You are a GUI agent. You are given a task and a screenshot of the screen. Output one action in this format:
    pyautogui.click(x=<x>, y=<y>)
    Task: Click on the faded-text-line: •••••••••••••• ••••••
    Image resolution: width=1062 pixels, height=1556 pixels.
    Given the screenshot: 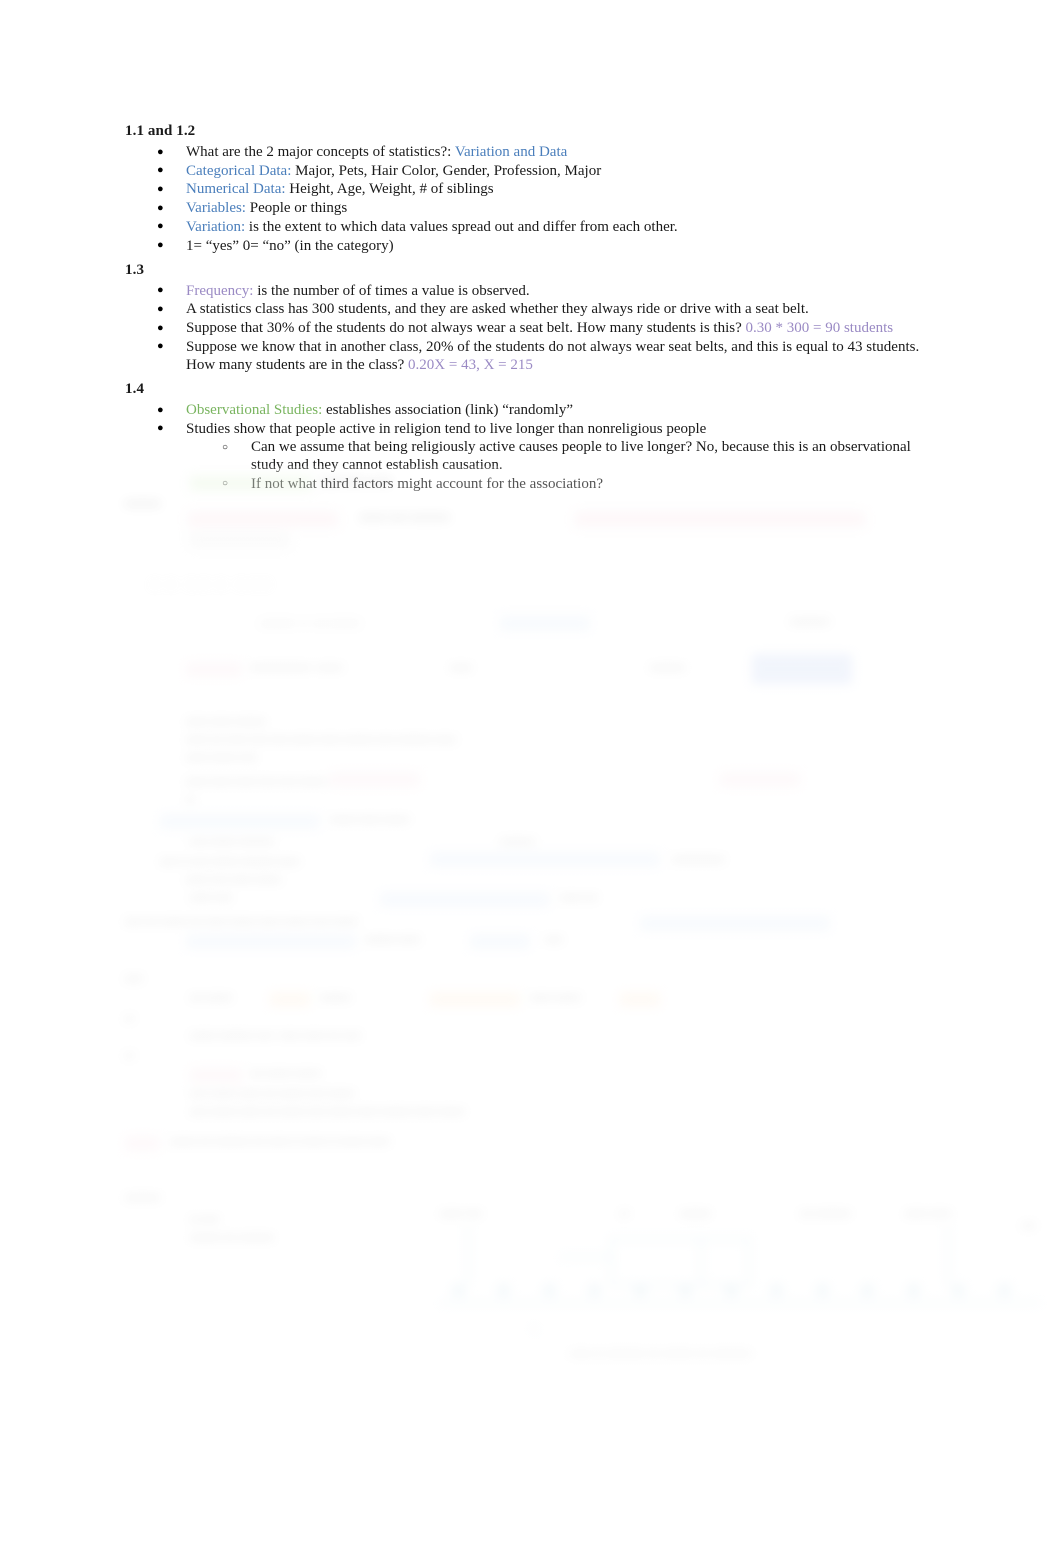 What is the action you would take?
    pyautogui.click(x=296, y=668)
    